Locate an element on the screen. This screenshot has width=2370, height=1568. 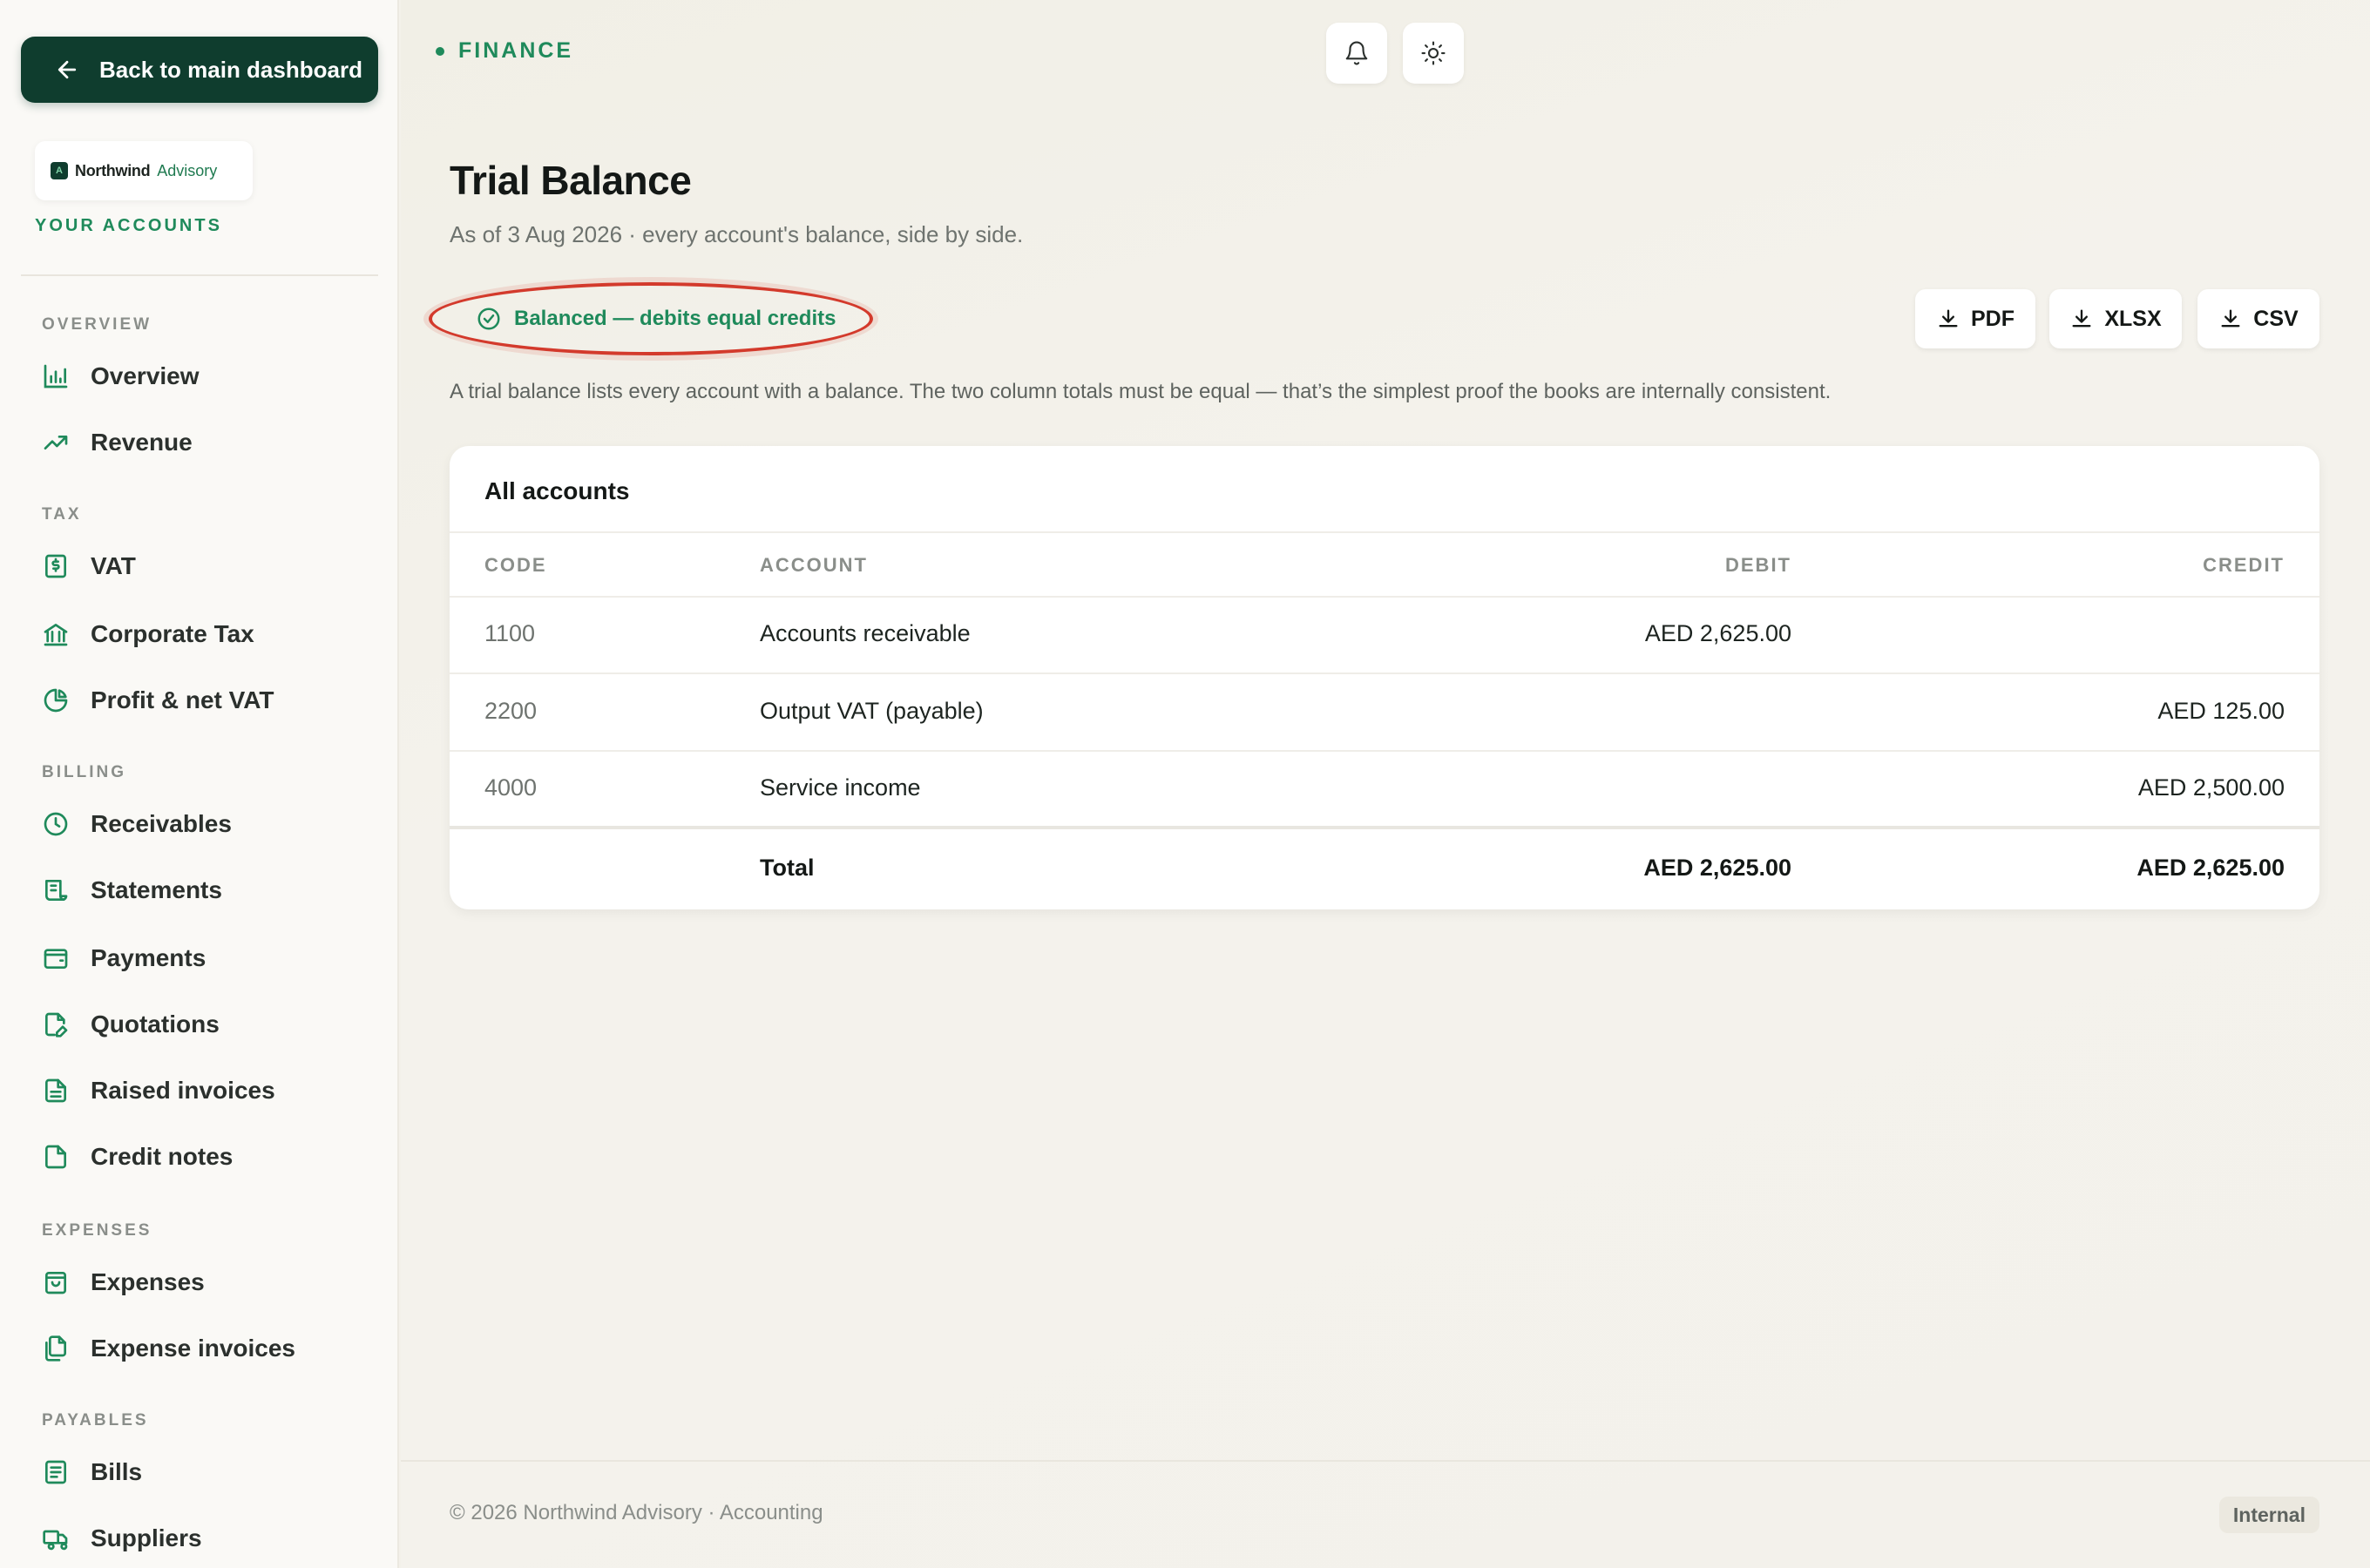
footer-divider is located at coordinates (1385, 1461).